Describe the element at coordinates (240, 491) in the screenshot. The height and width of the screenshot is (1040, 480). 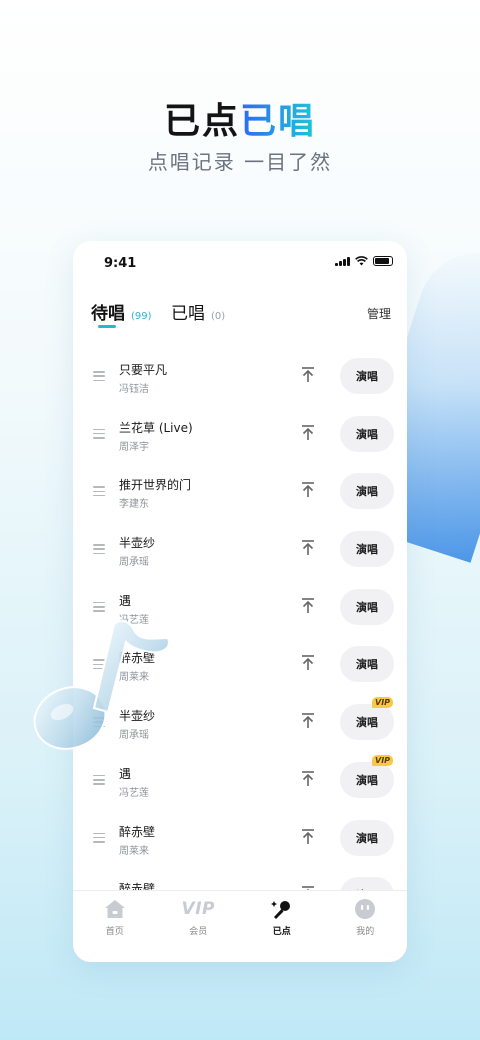
I see `song-row: 推开世界的门 李建东 演唱` at that location.